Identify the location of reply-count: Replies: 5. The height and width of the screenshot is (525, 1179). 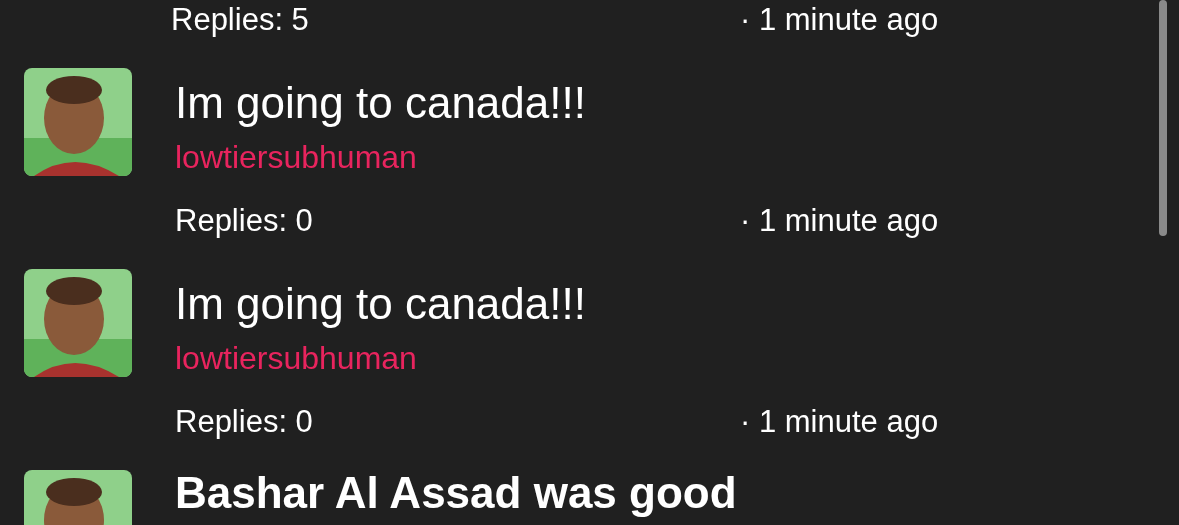
(240, 20).